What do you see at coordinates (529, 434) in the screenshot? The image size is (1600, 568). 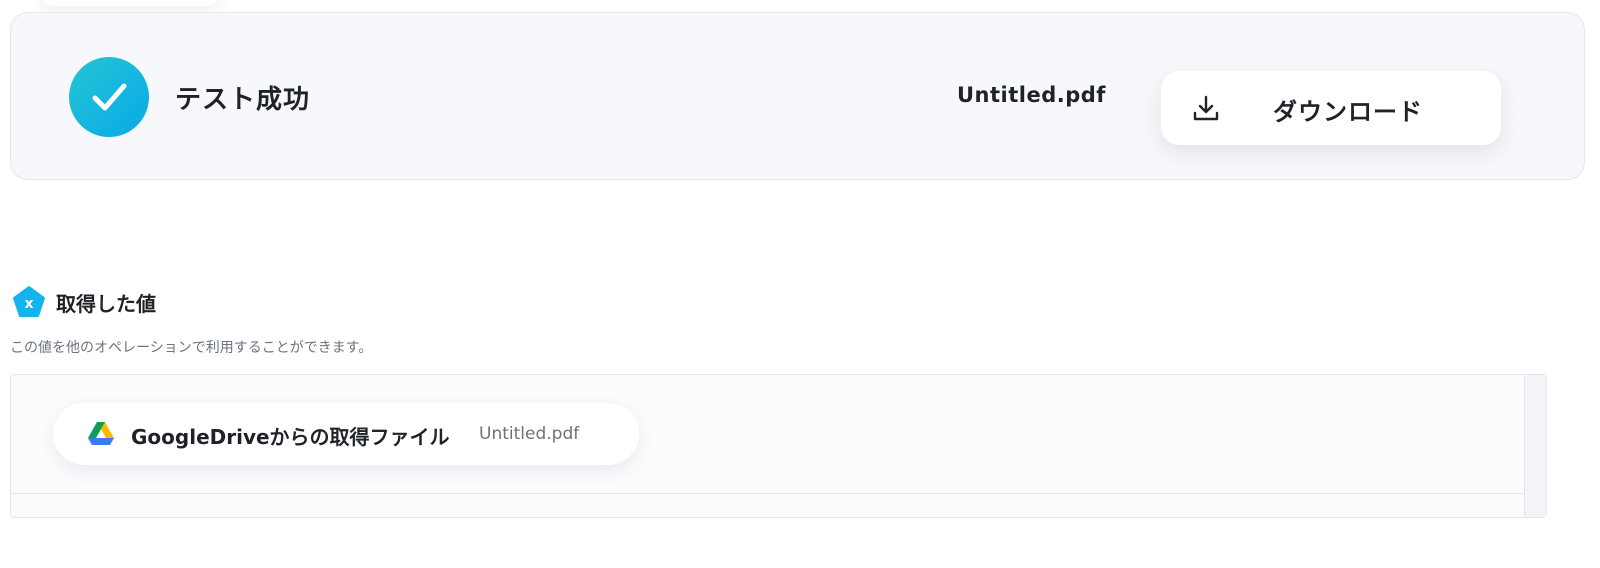 I see `value-text: Untitled.pdf` at bounding box center [529, 434].